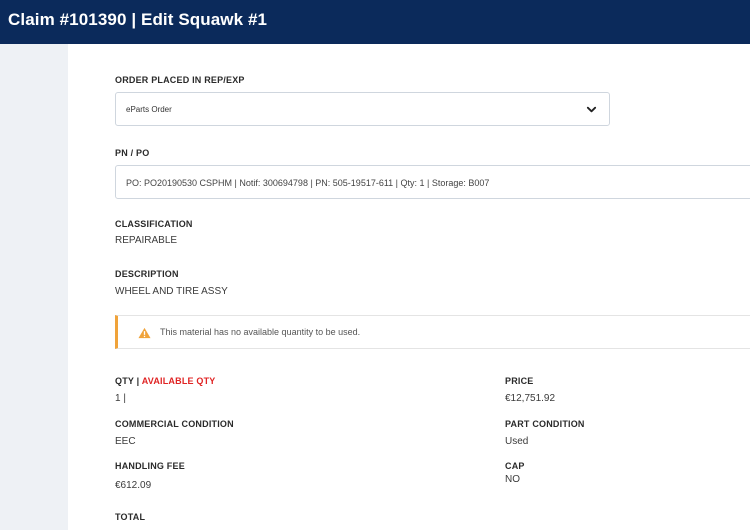 This screenshot has height=530, width=750. I want to click on description-value: WHEEL AND TIRE ASSY, so click(171, 291).